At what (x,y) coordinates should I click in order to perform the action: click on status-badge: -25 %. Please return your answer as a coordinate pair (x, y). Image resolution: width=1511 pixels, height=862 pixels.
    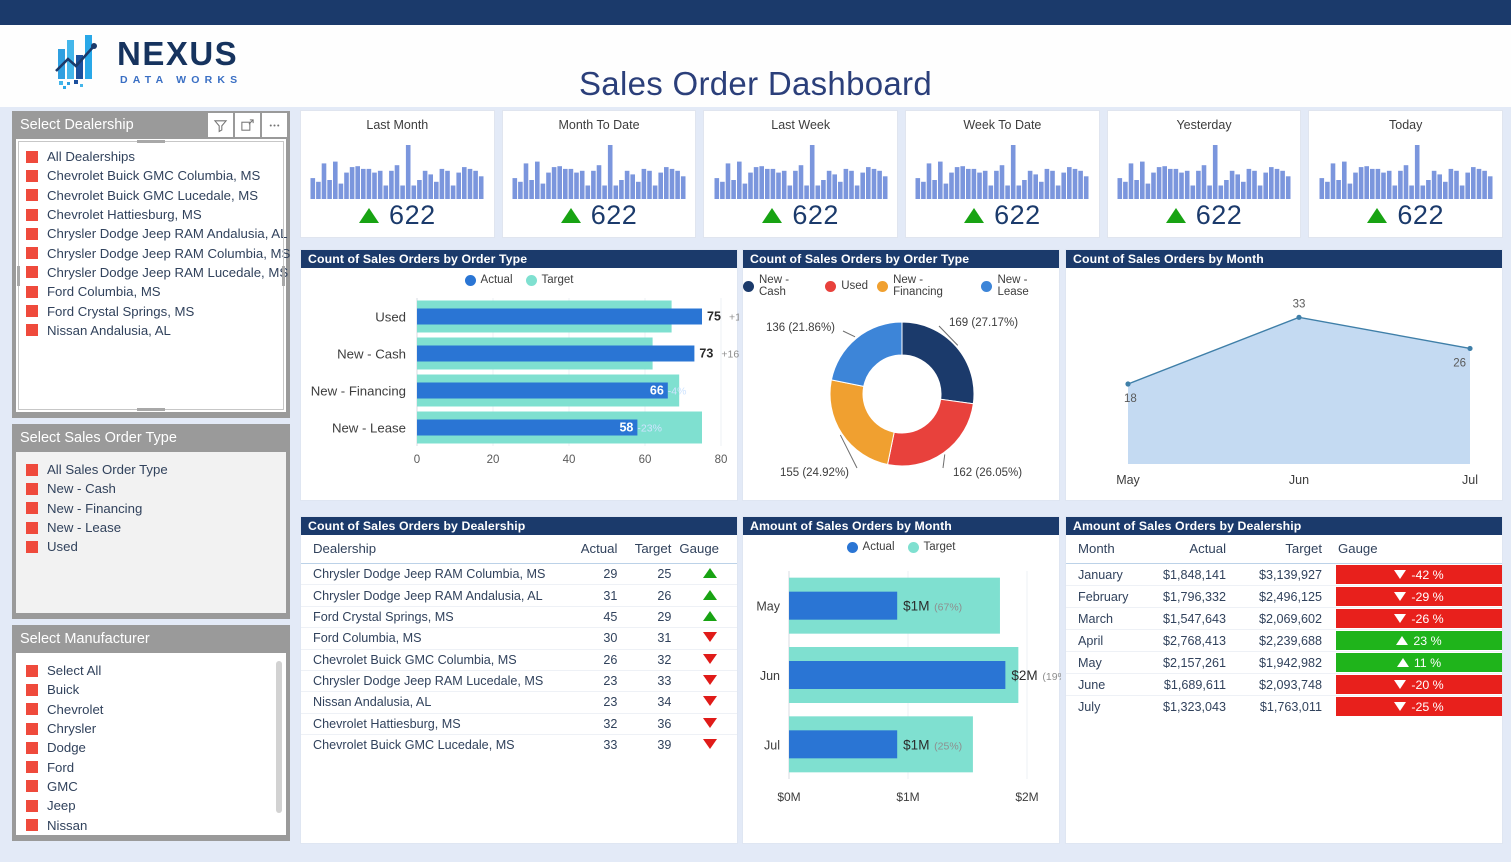
    Looking at the image, I should click on (1419, 706).